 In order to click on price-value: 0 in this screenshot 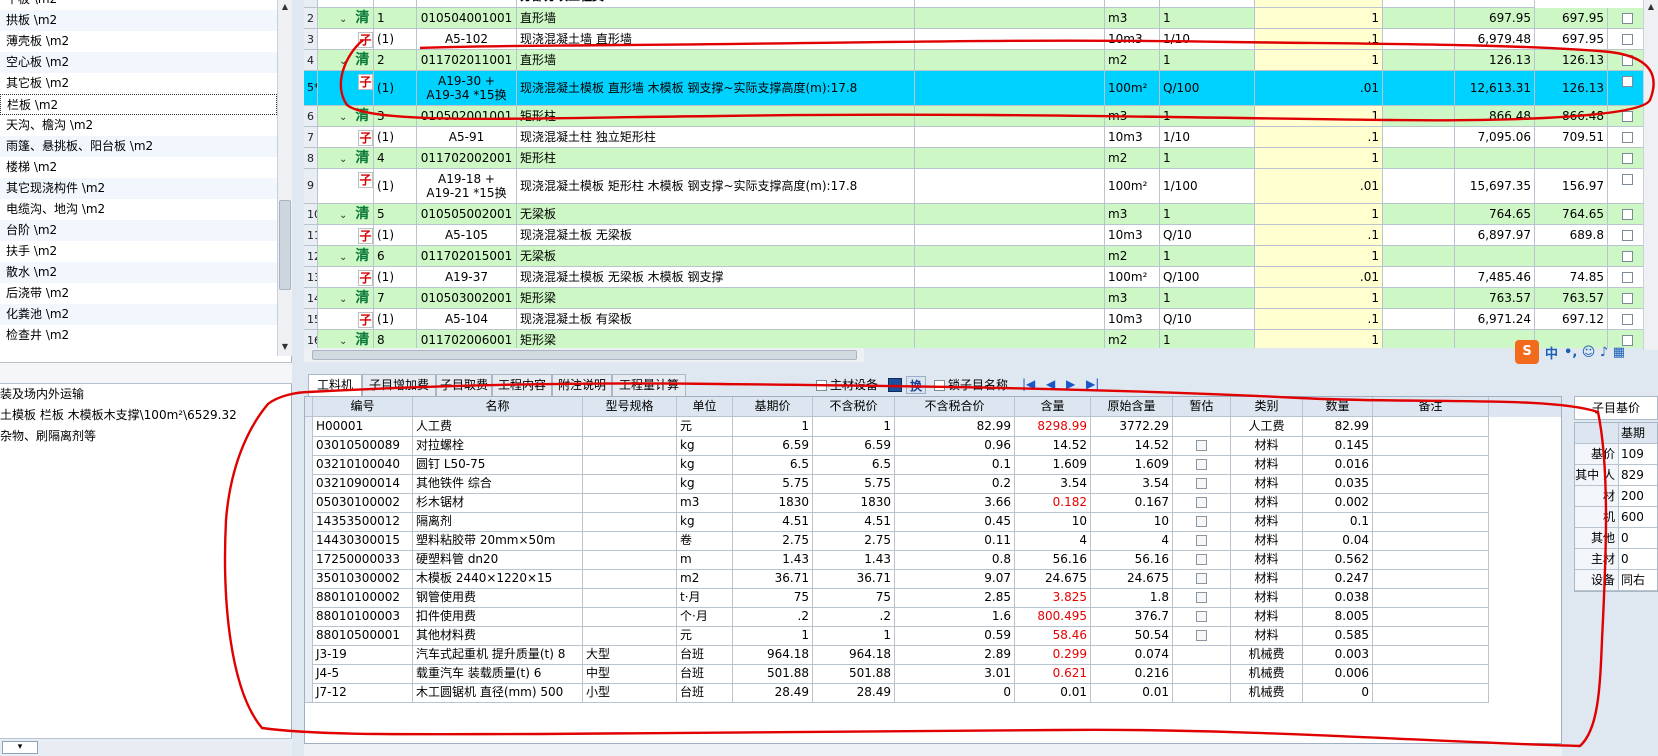, I will do `click(1638, 538)`.